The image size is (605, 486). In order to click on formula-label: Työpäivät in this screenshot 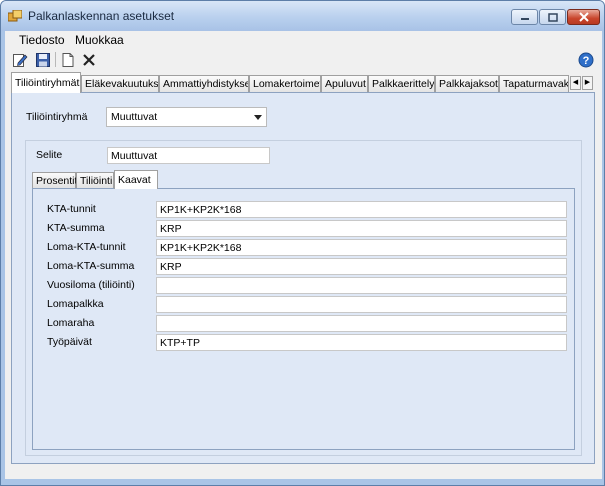, I will do `click(69, 342)`.